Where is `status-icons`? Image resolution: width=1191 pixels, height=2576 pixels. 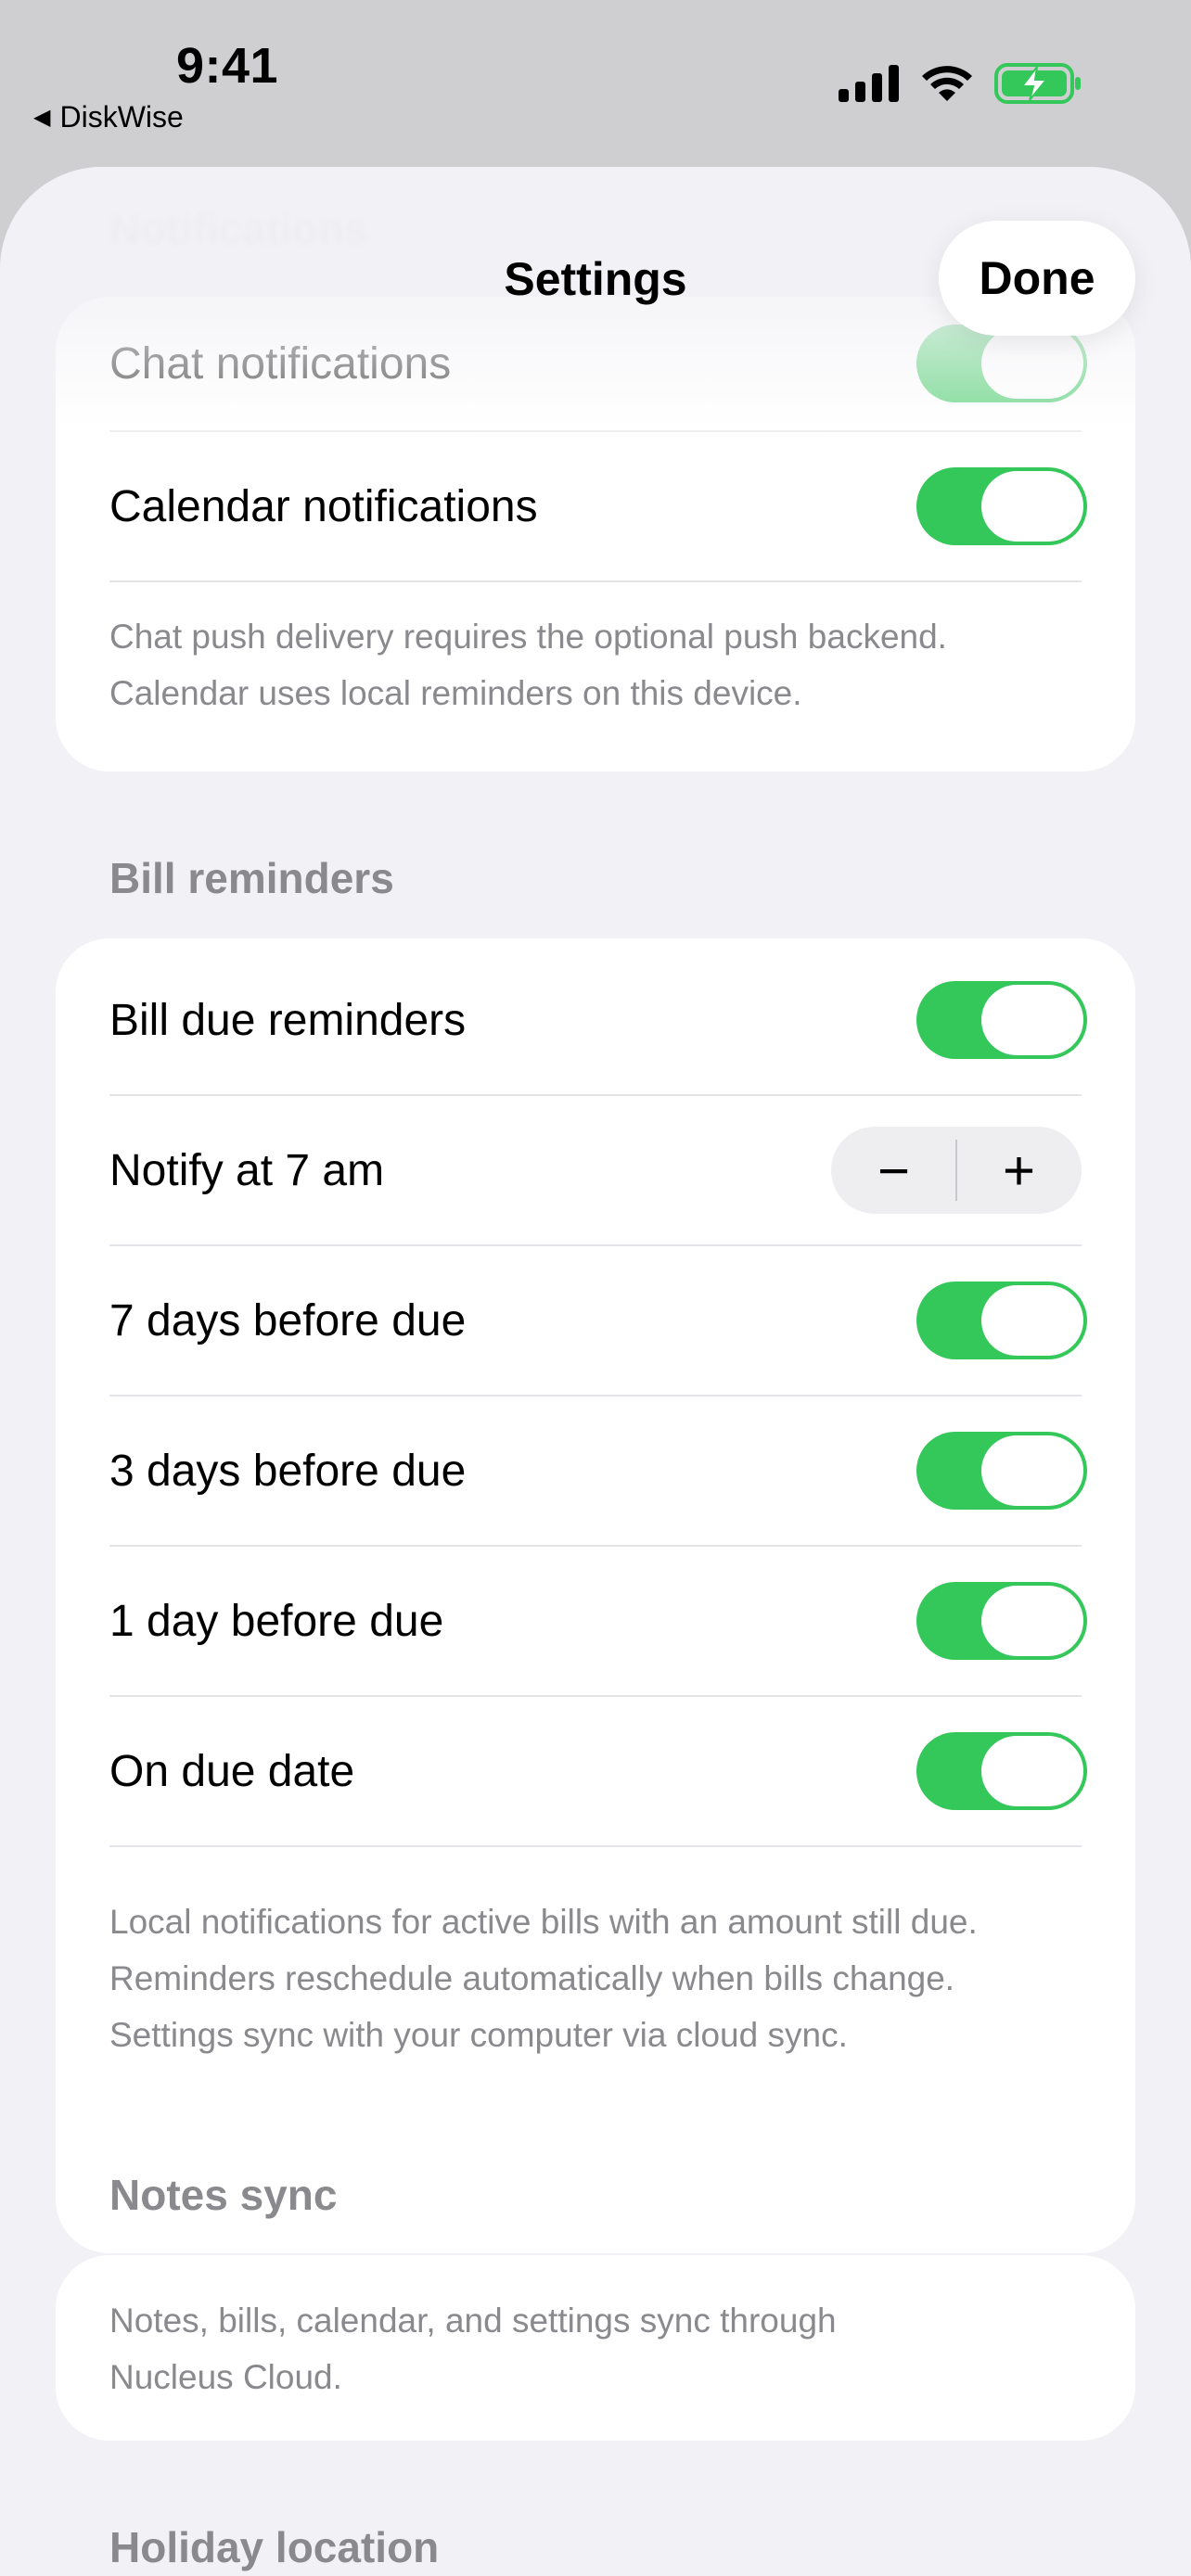
status-icons is located at coordinates (960, 84).